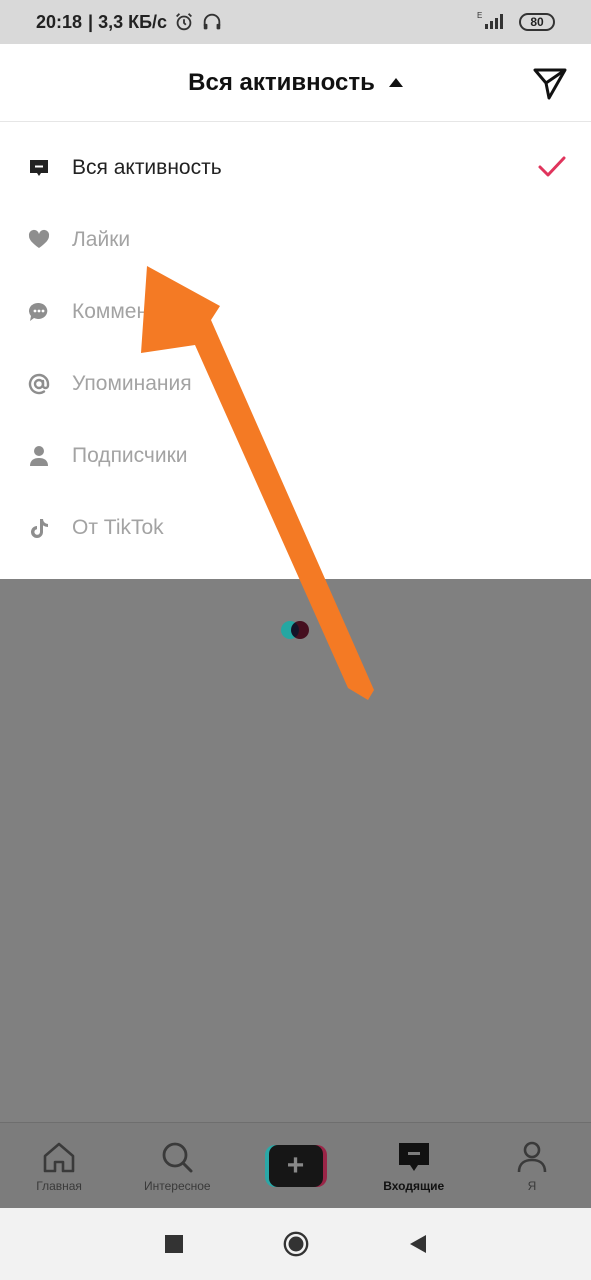 The height and width of the screenshot is (1280, 591). I want to click on nav-inbox: Входящие, so click(414, 1165).